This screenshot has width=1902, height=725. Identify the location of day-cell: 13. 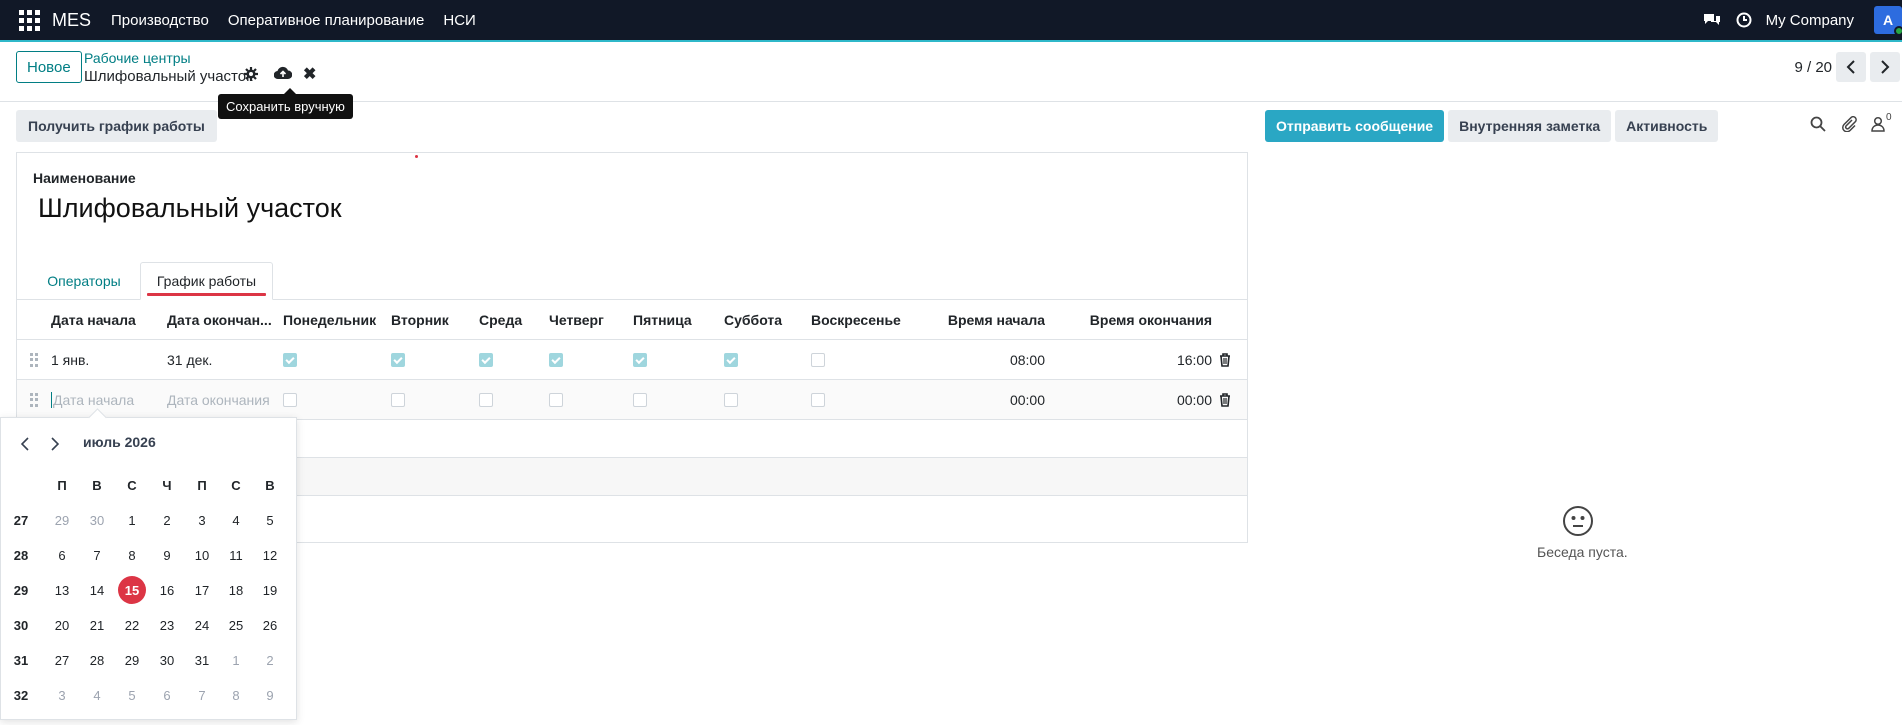
(62, 590).